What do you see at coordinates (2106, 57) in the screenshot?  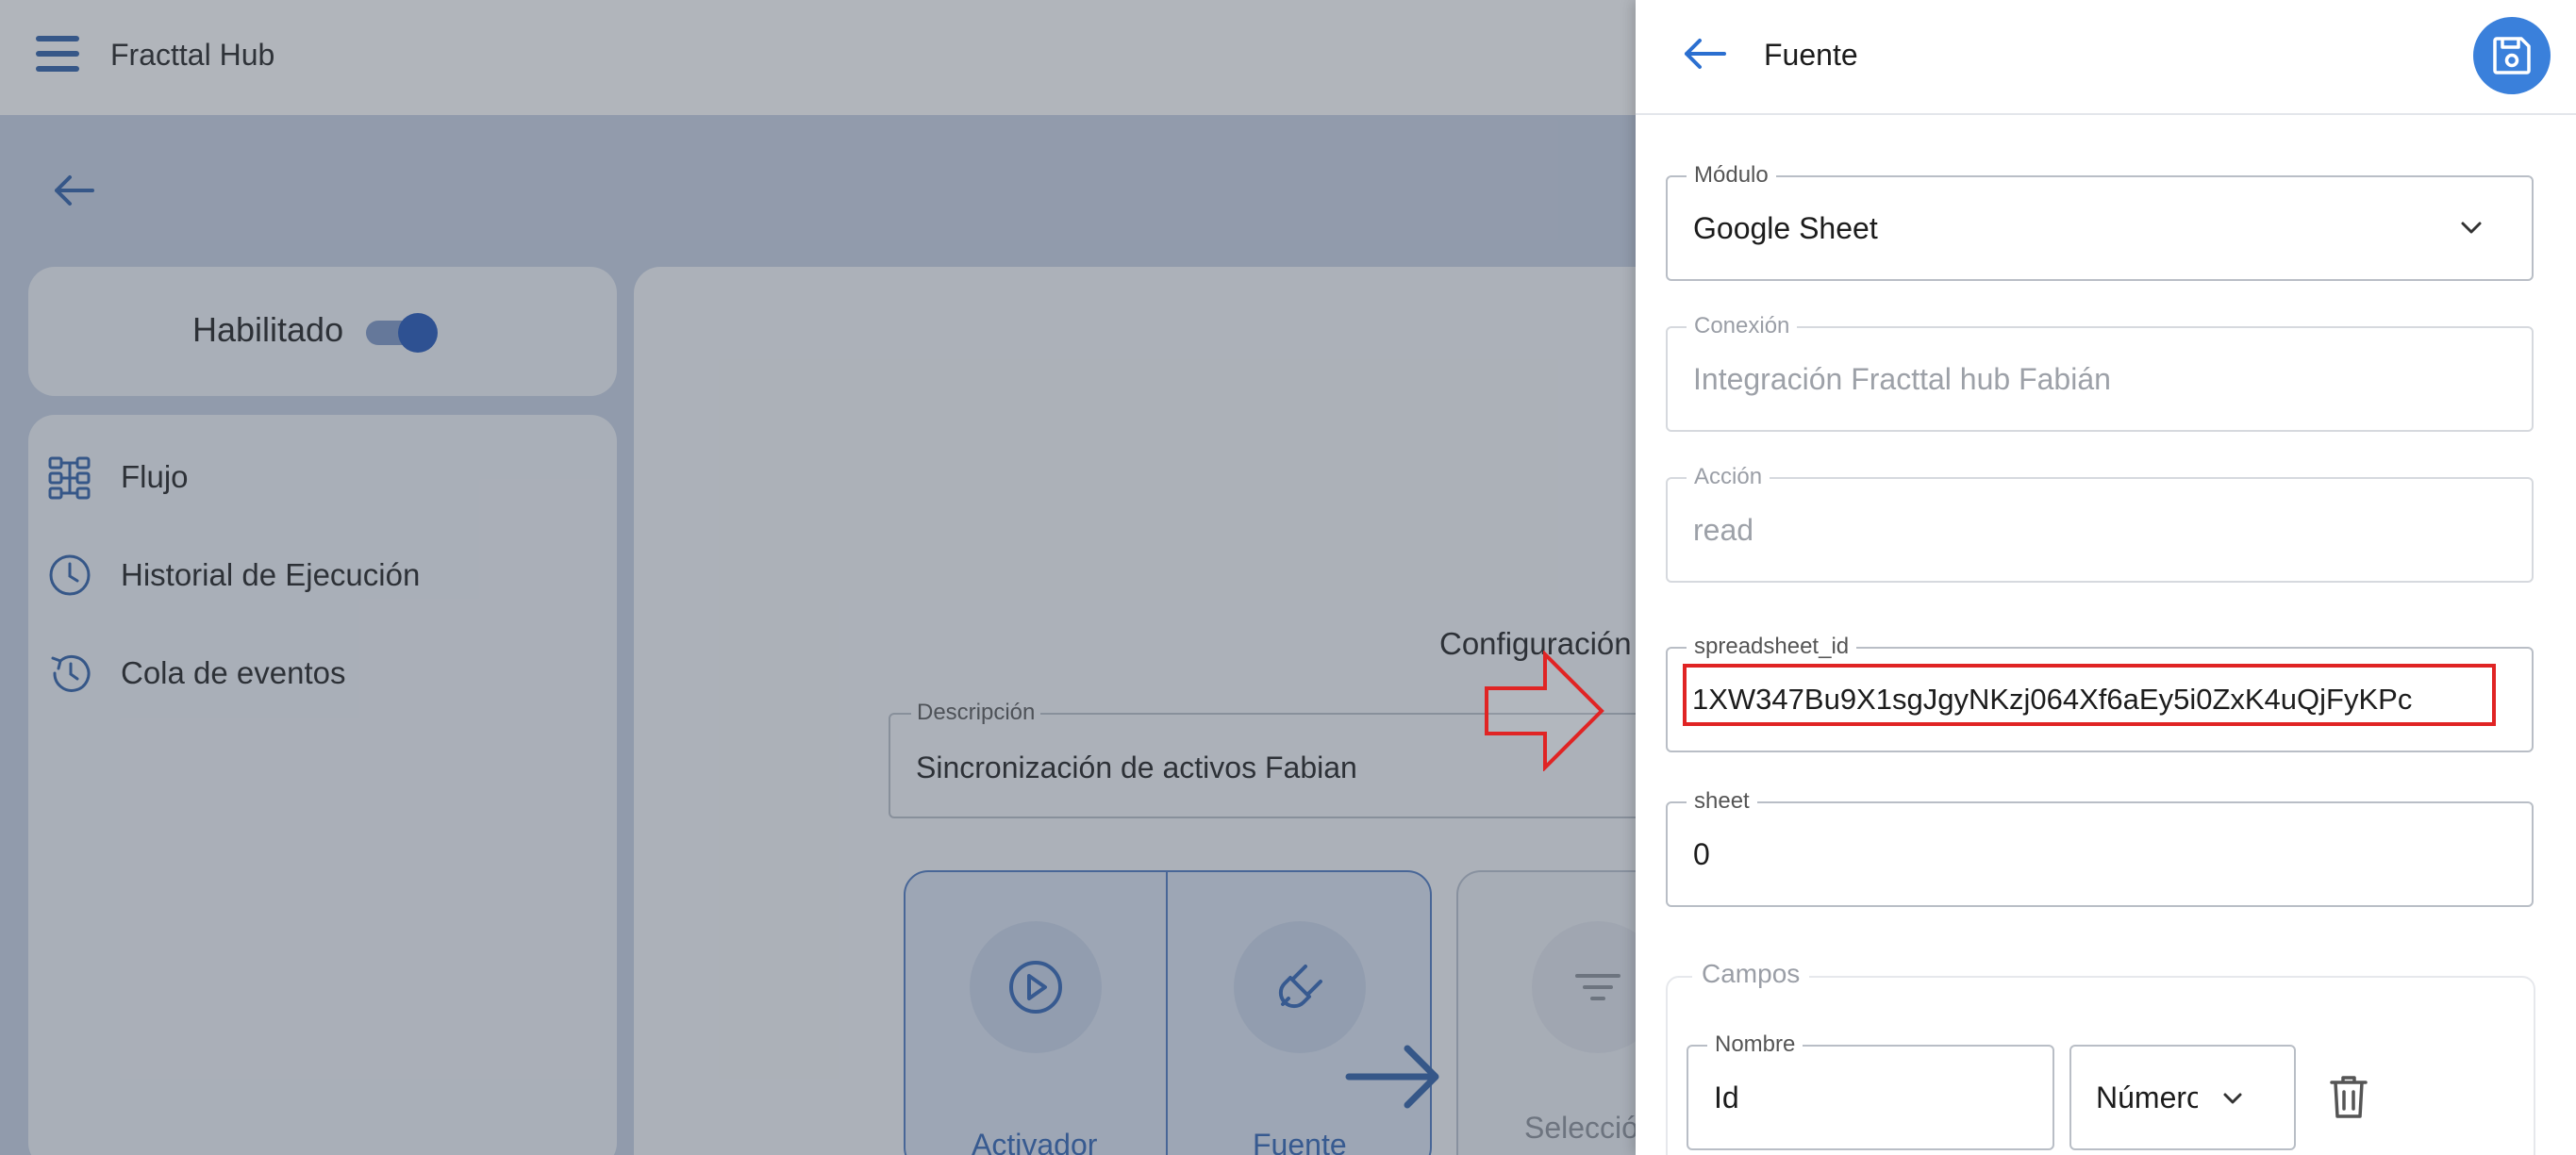 I see `panel-header: Fuente` at bounding box center [2106, 57].